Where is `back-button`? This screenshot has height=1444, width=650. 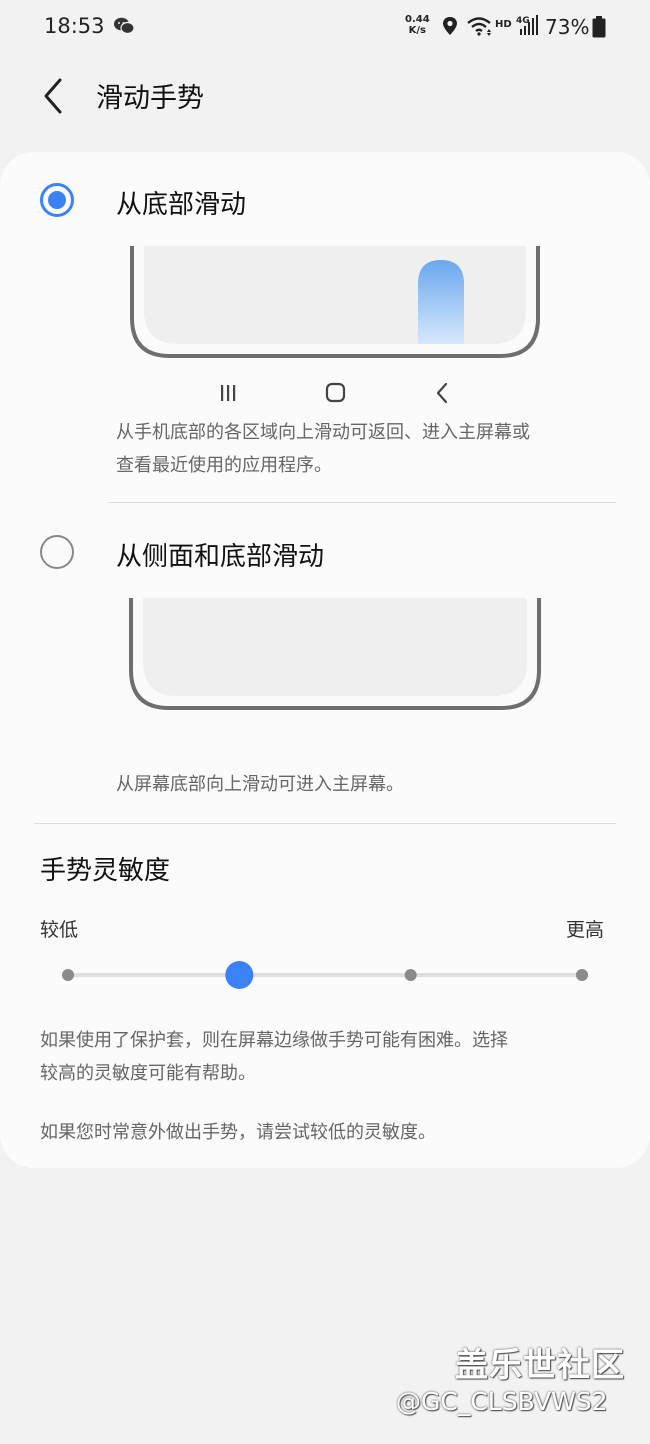 back-button is located at coordinates (54, 96).